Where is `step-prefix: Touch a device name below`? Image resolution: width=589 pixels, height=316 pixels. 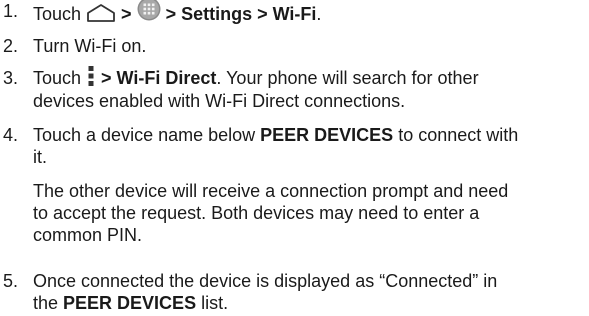
step-prefix: Touch a device name below is located at coordinates (147, 135).